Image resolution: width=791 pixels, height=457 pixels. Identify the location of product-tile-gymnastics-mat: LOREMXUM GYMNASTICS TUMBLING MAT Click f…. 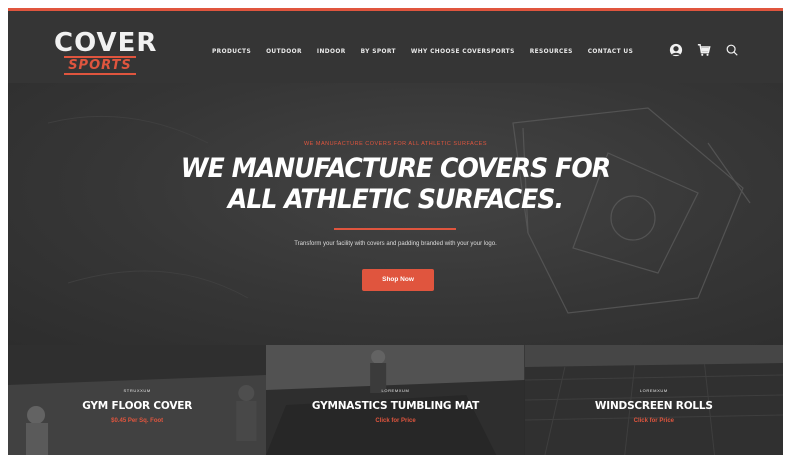
(395, 400).